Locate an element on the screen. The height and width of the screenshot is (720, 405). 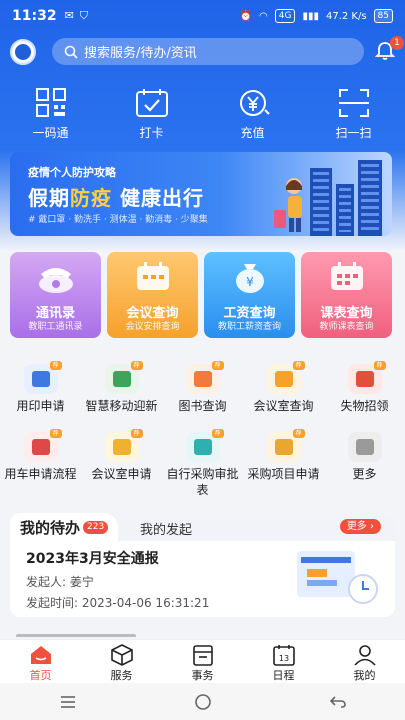
book-icon: 荐 is located at coordinates (204, 377).